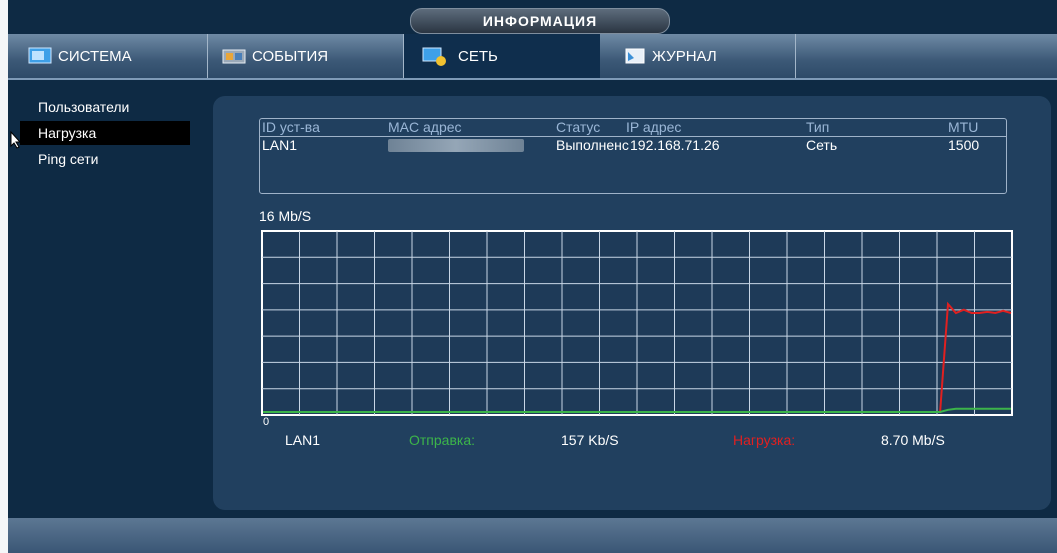  I want to click on cell-id: LAN1, so click(280, 145).